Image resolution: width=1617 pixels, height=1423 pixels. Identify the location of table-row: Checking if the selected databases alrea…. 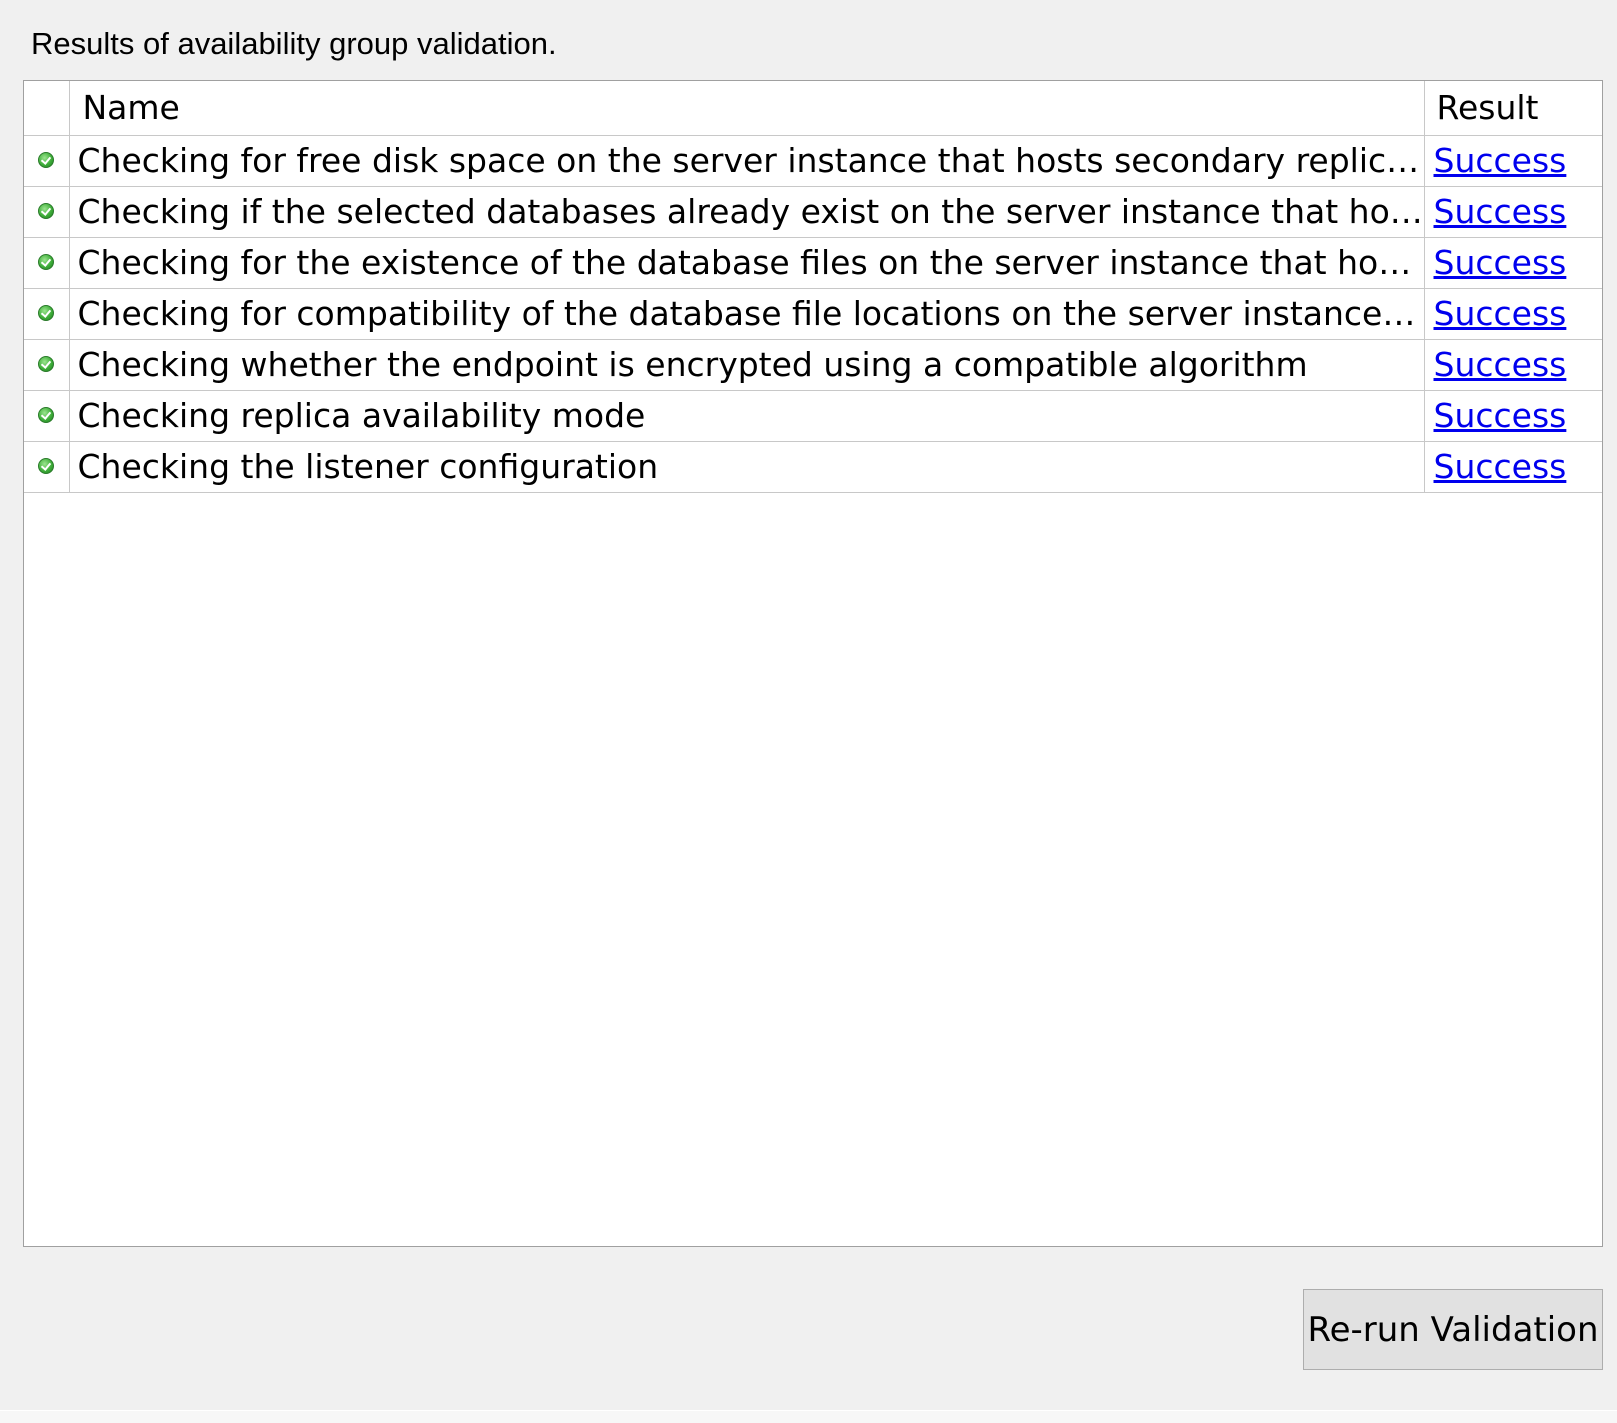
(813, 211).